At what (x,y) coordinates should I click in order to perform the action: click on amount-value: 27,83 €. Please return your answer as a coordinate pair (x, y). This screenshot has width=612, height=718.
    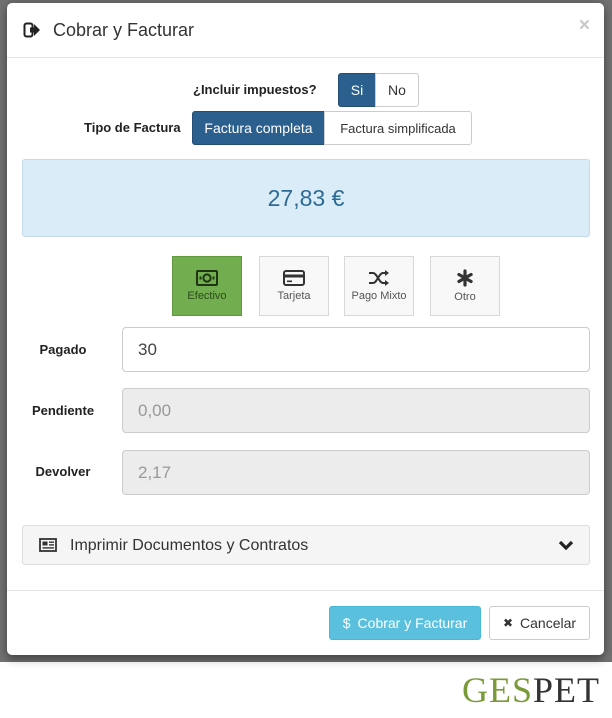
    Looking at the image, I should click on (306, 197).